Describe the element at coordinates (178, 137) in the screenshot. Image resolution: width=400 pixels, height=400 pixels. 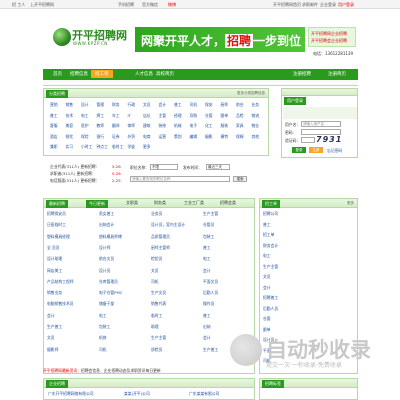
I see `category-link: 策划` at that location.